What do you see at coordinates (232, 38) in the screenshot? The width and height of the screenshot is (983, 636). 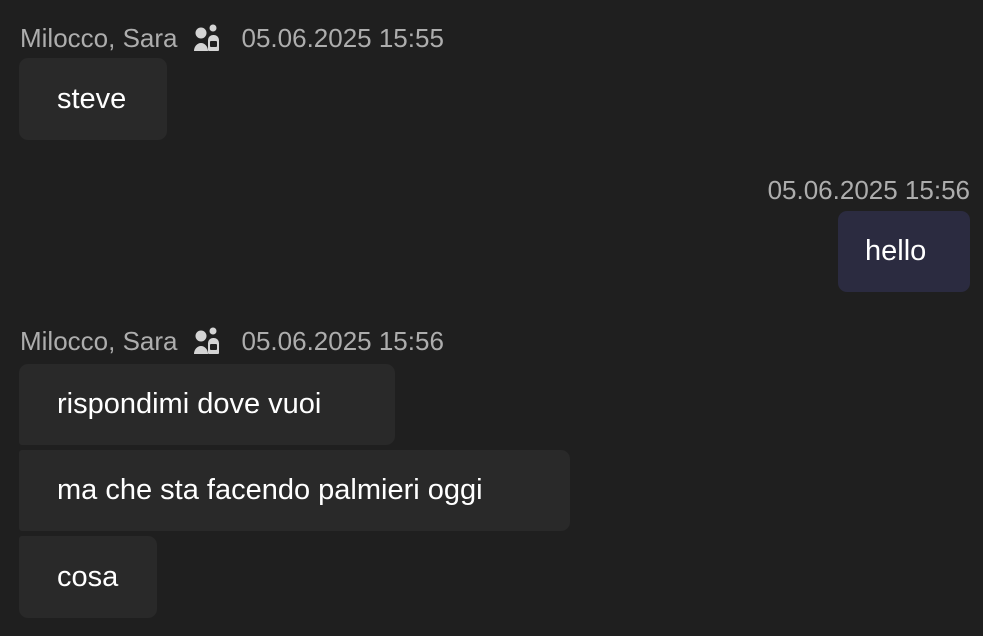 I see `message-header: Milocco, Sara 05.06.2025 15:55` at bounding box center [232, 38].